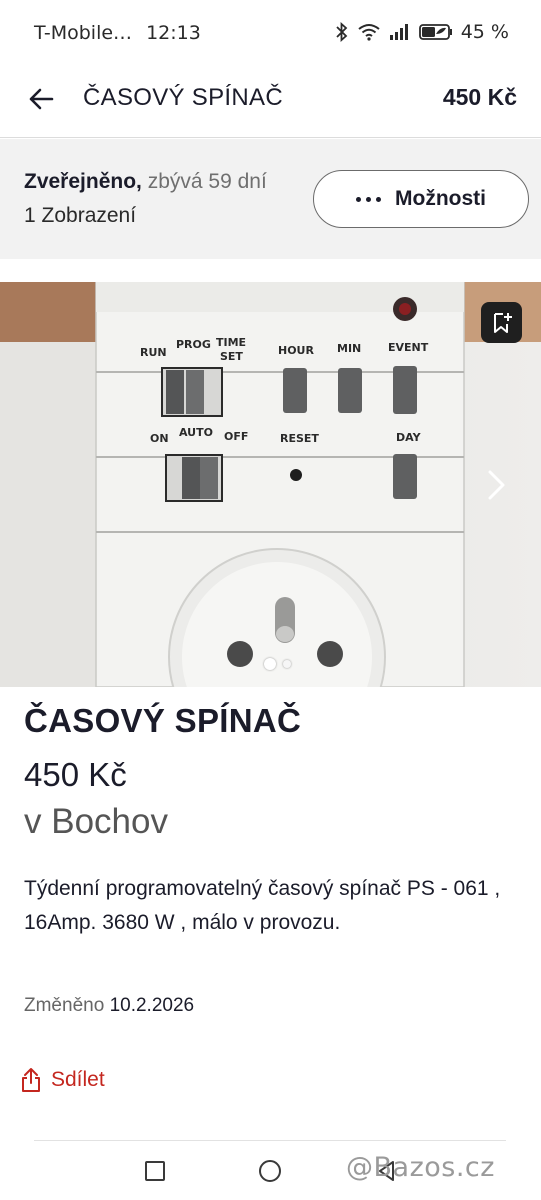  What do you see at coordinates (440, 198) in the screenshot?
I see `options-button-label: Možnosti` at bounding box center [440, 198].